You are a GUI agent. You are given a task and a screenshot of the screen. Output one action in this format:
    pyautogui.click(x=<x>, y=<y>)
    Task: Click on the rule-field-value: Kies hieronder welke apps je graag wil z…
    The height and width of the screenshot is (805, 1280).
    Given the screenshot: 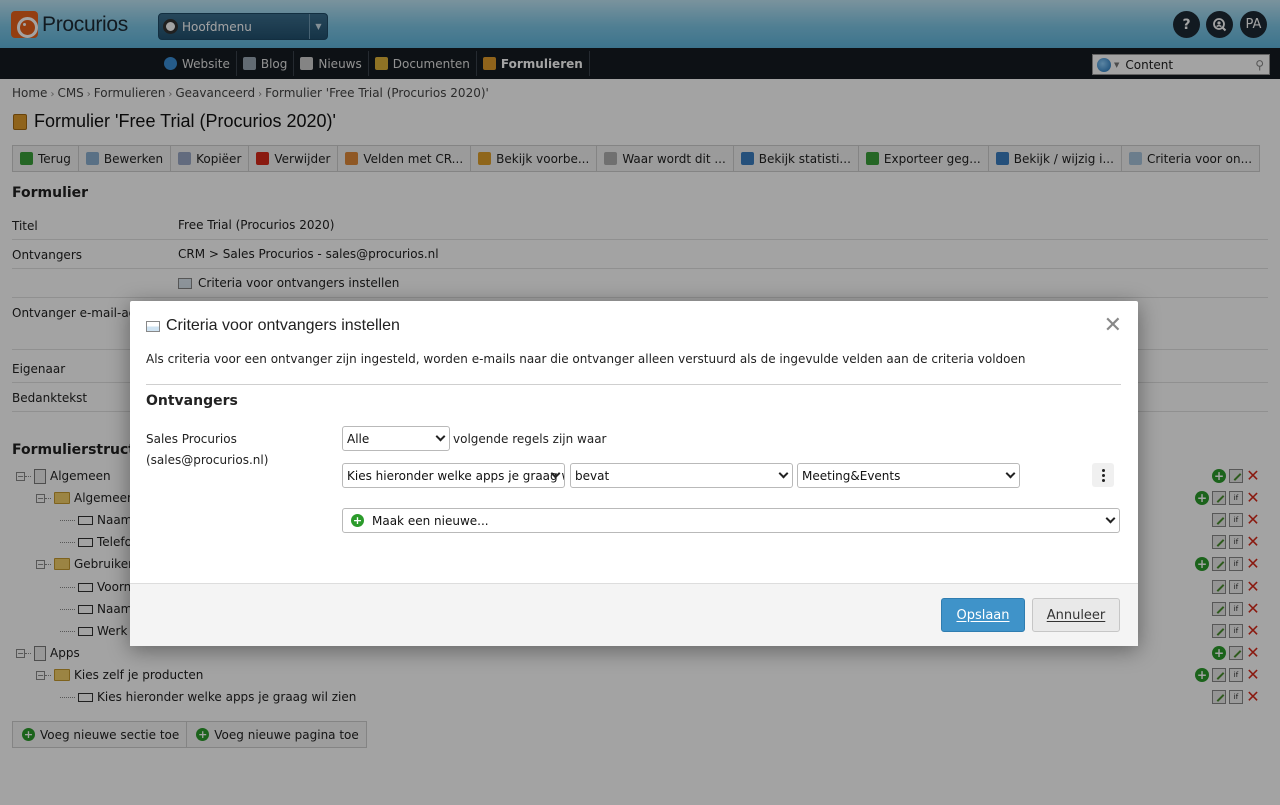 What is the action you would take?
    pyautogui.click(x=455, y=475)
    